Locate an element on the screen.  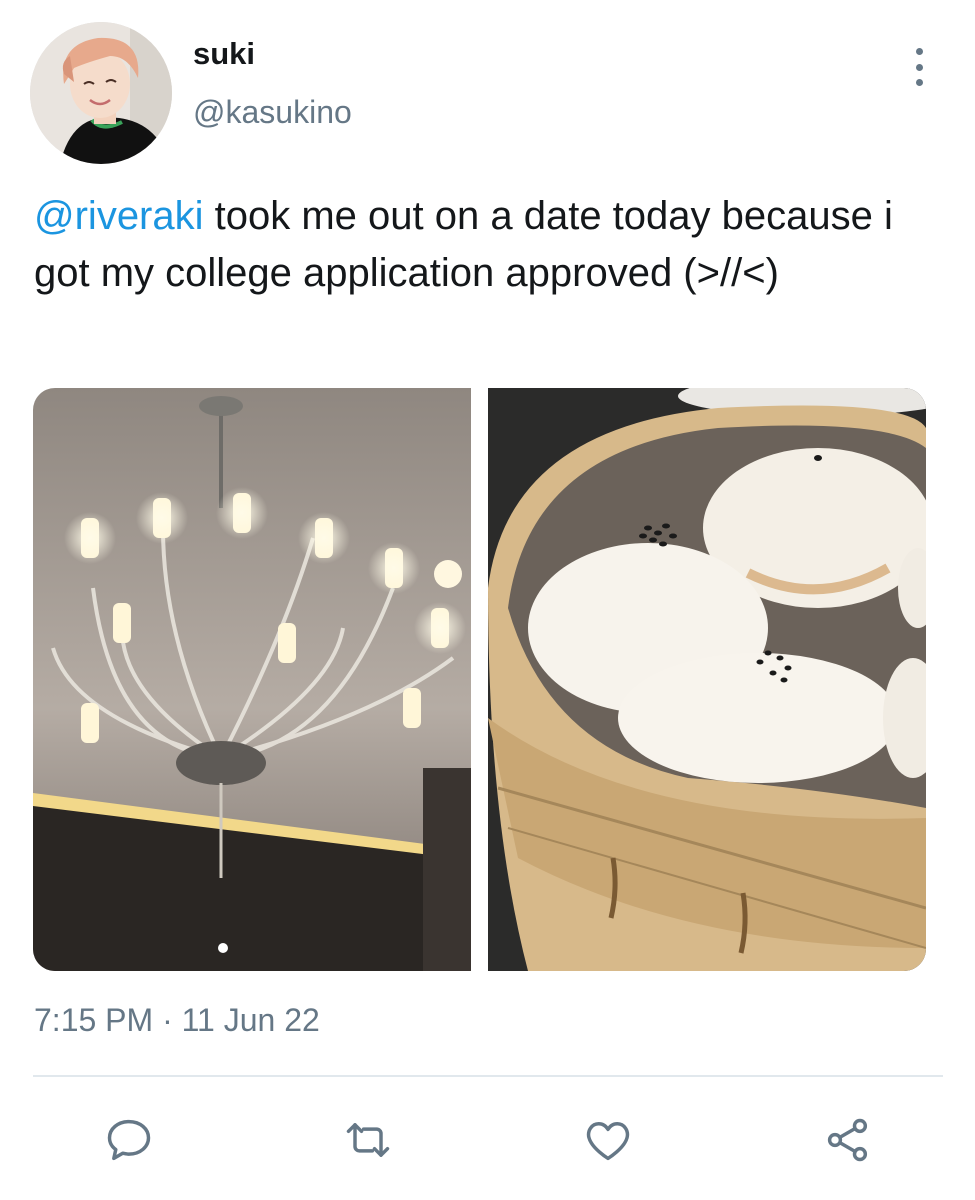
more-options-icon is located at coordinates (919, 67).